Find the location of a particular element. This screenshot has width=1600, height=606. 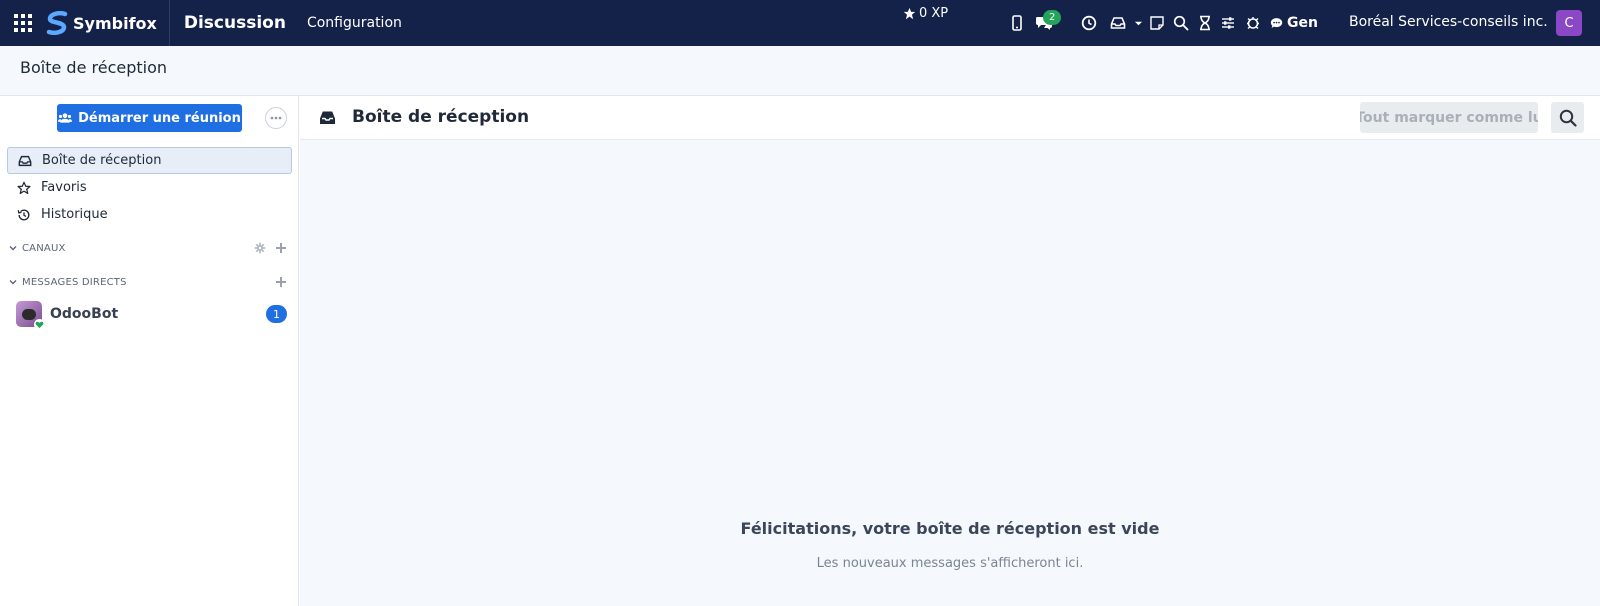

dm-name: OdooBot is located at coordinates (84, 314).